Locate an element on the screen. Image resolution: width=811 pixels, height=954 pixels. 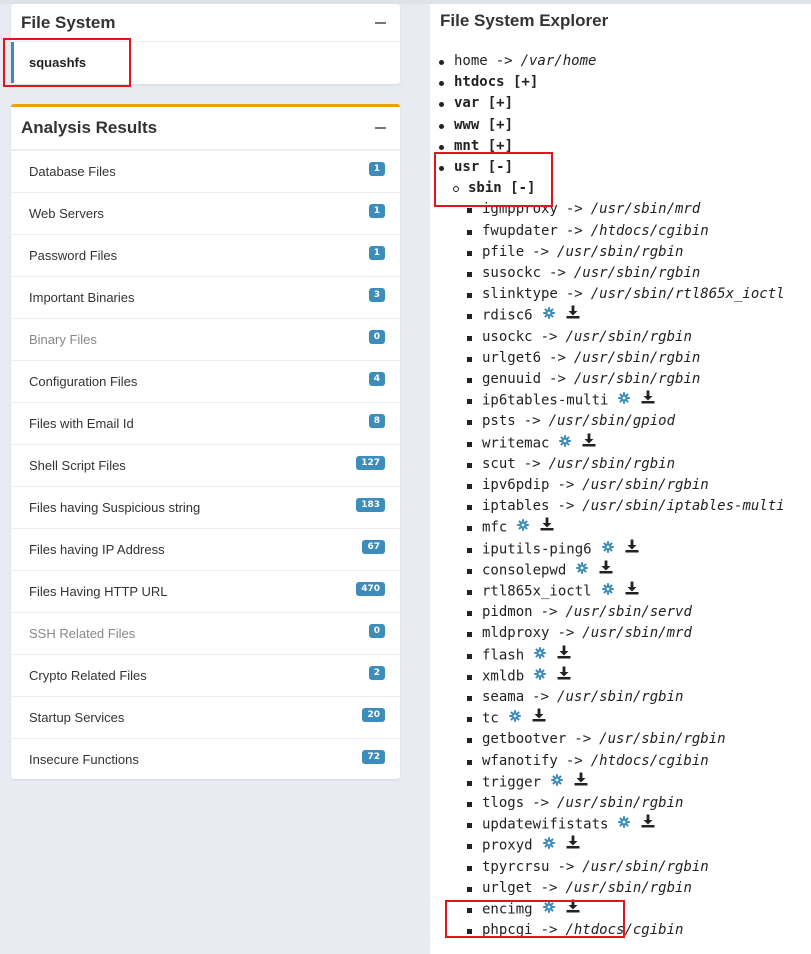
tree-file-item: updatewifistats is located at coordinates (561, 824).